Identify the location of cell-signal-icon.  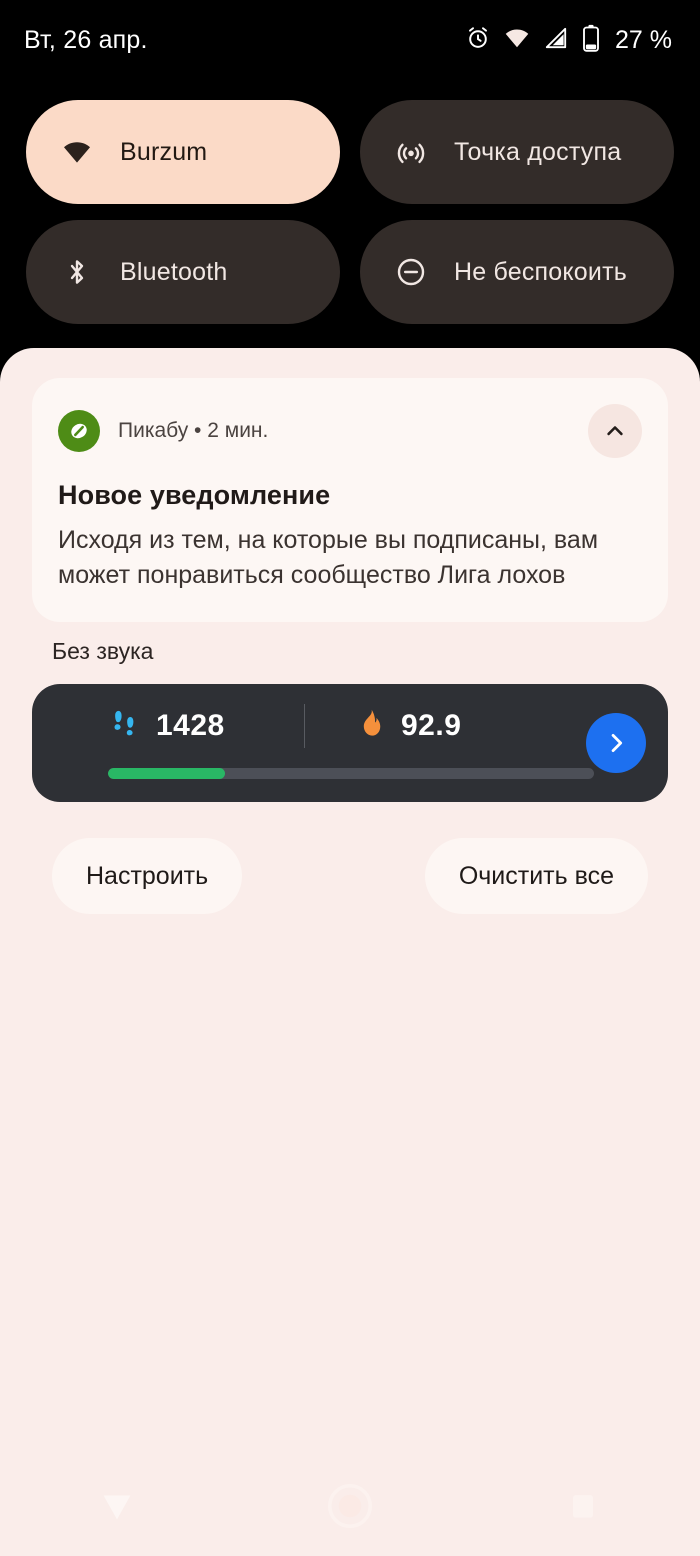
(556, 40).